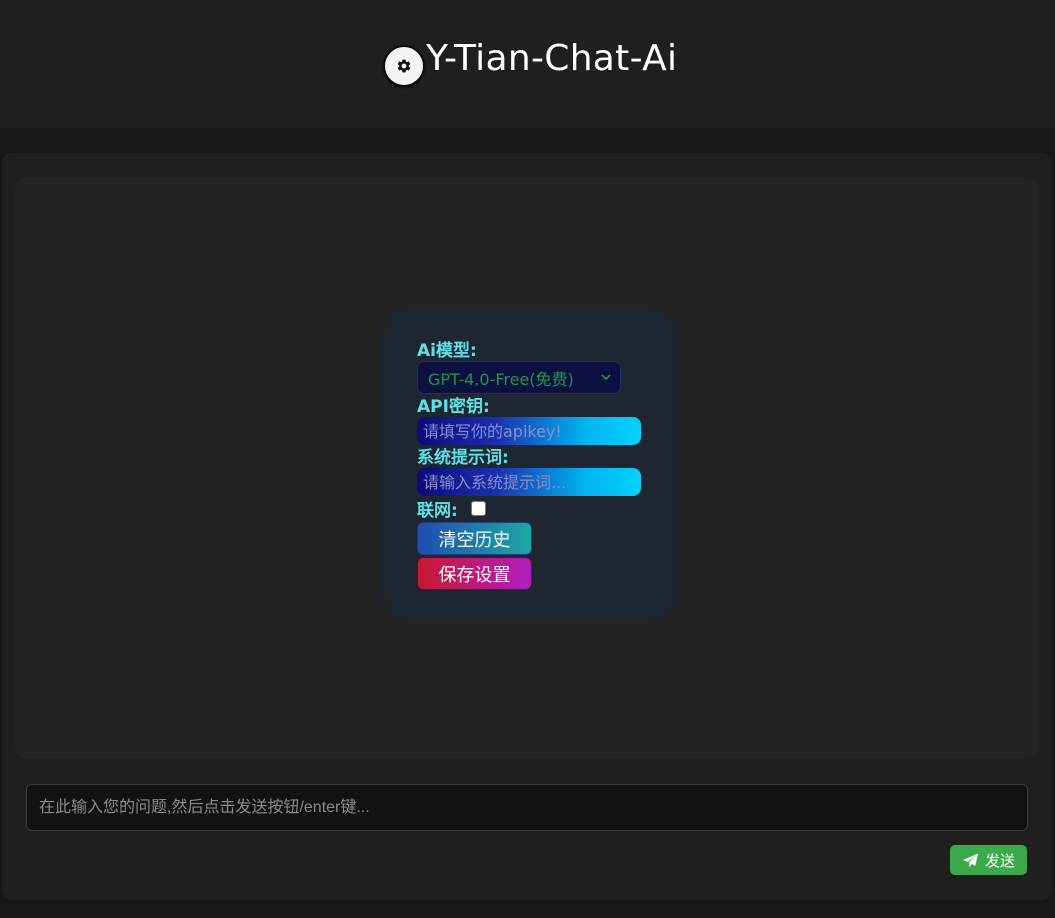 The height and width of the screenshot is (918, 1055). What do you see at coordinates (463, 458) in the screenshot?
I see `system-prompt-label: 系统提示词:` at bounding box center [463, 458].